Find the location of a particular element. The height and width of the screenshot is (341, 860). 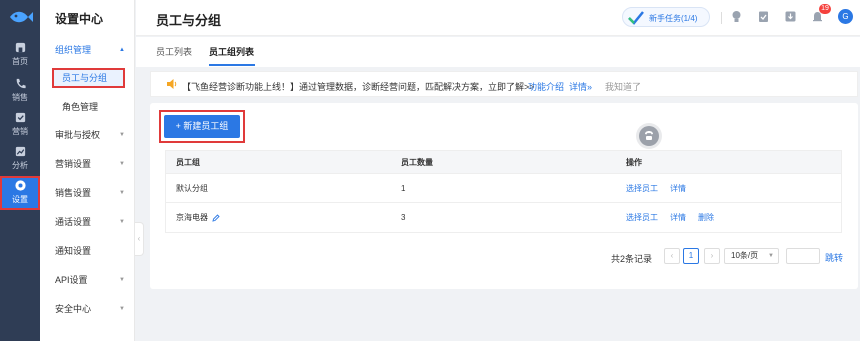

active-tab-indicator is located at coordinates (232, 65).